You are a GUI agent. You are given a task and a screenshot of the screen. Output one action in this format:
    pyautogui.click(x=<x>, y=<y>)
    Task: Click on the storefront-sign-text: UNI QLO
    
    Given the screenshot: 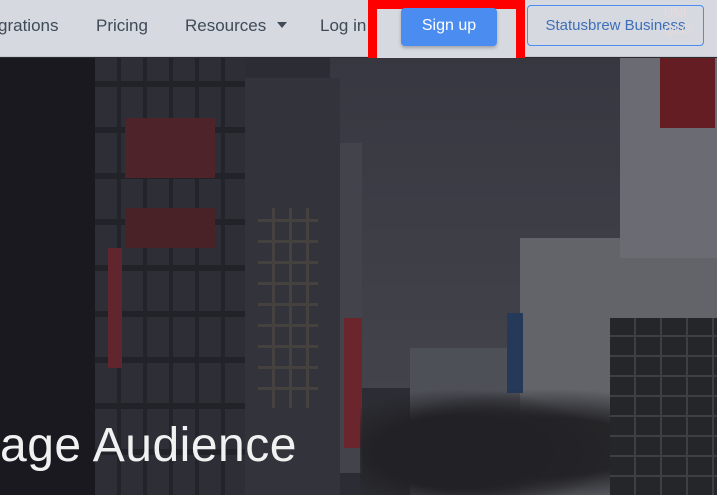 What is the action you would take?
    pyautogui.click(x=678, y=21)
    